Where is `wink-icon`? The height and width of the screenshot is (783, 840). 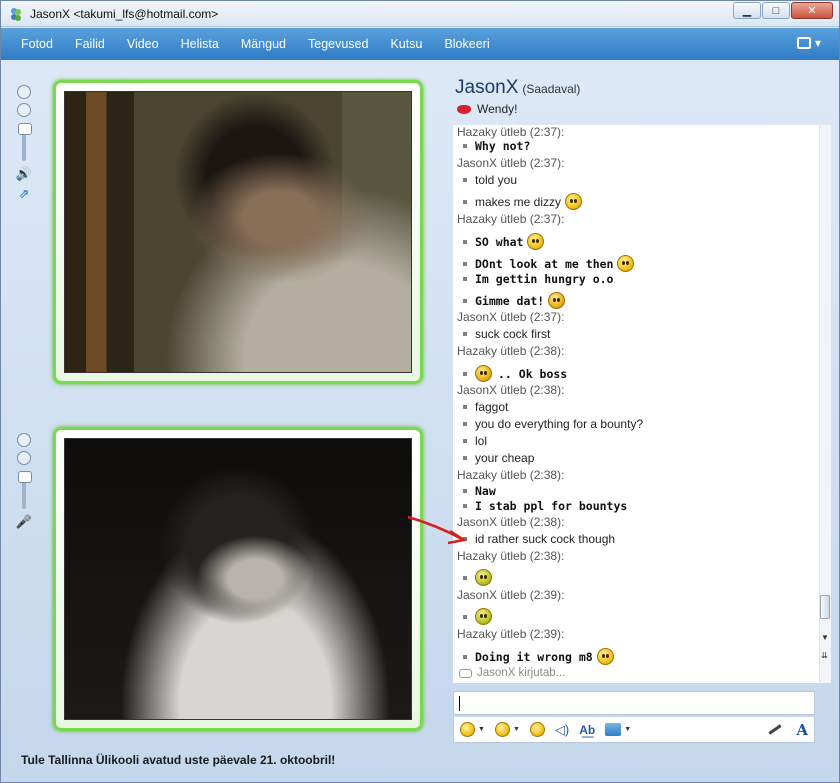 wink-icon is located at coordinates (502, 729).